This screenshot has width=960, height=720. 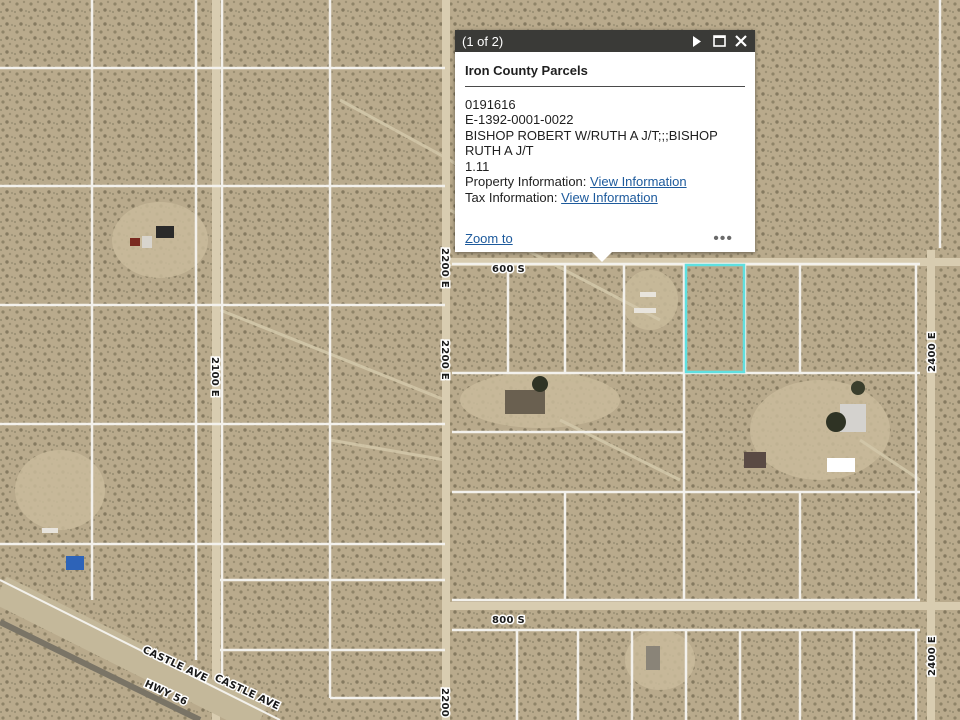 I want to click on maximize-icon, so click(x=719, y=41).